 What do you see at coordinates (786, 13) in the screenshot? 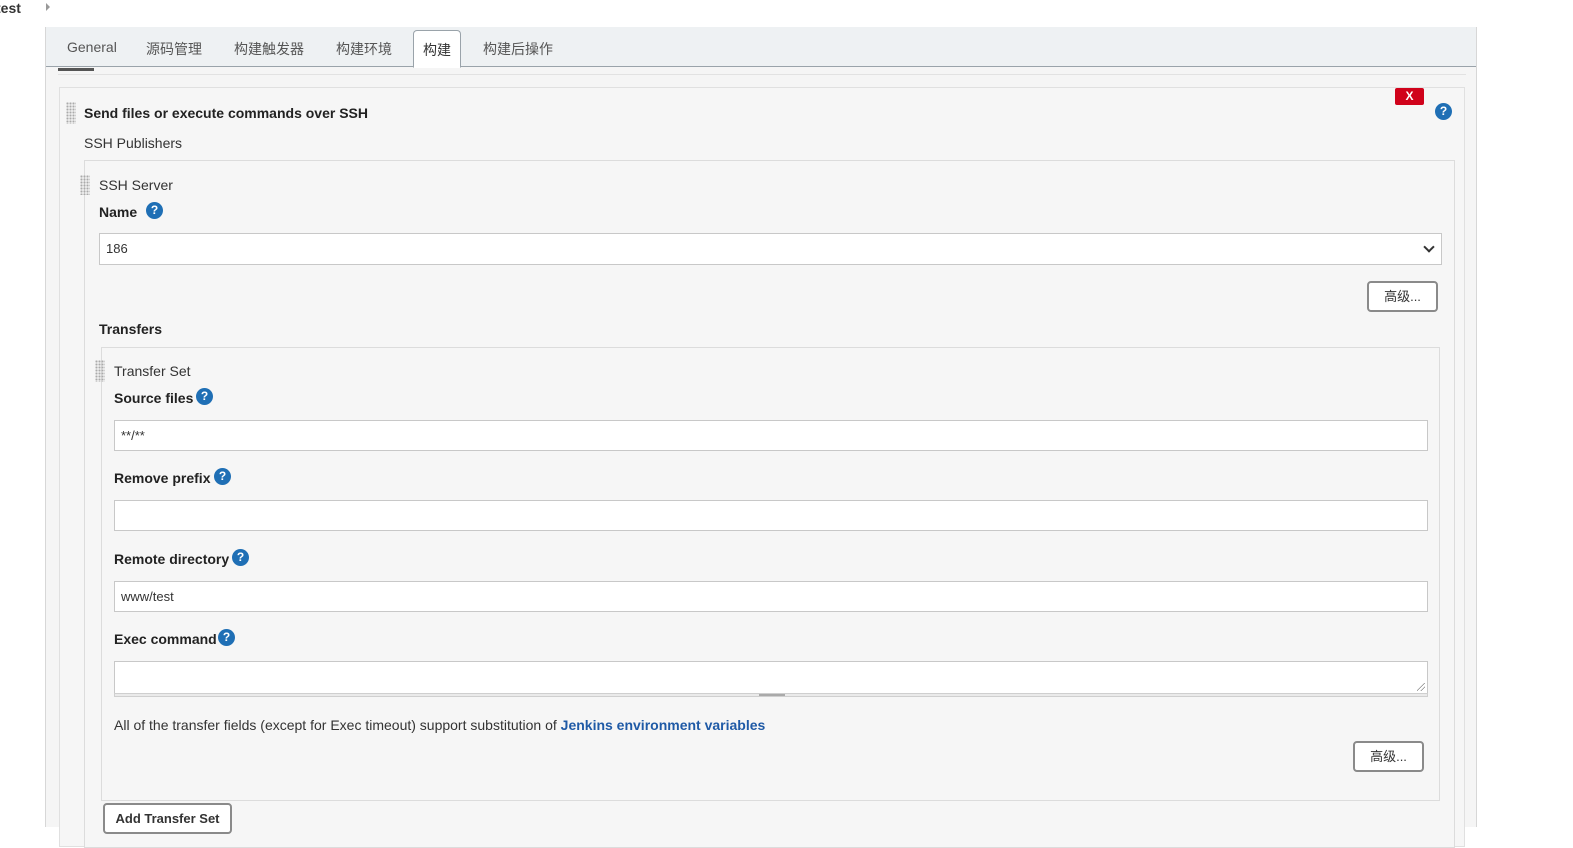
I see `top-bar: test` at bounding box center [786, 13].